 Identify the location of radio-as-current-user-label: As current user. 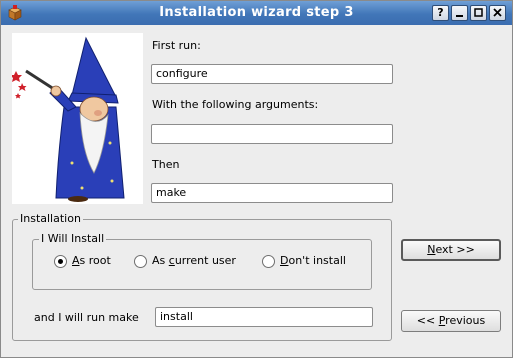
(194, 260).